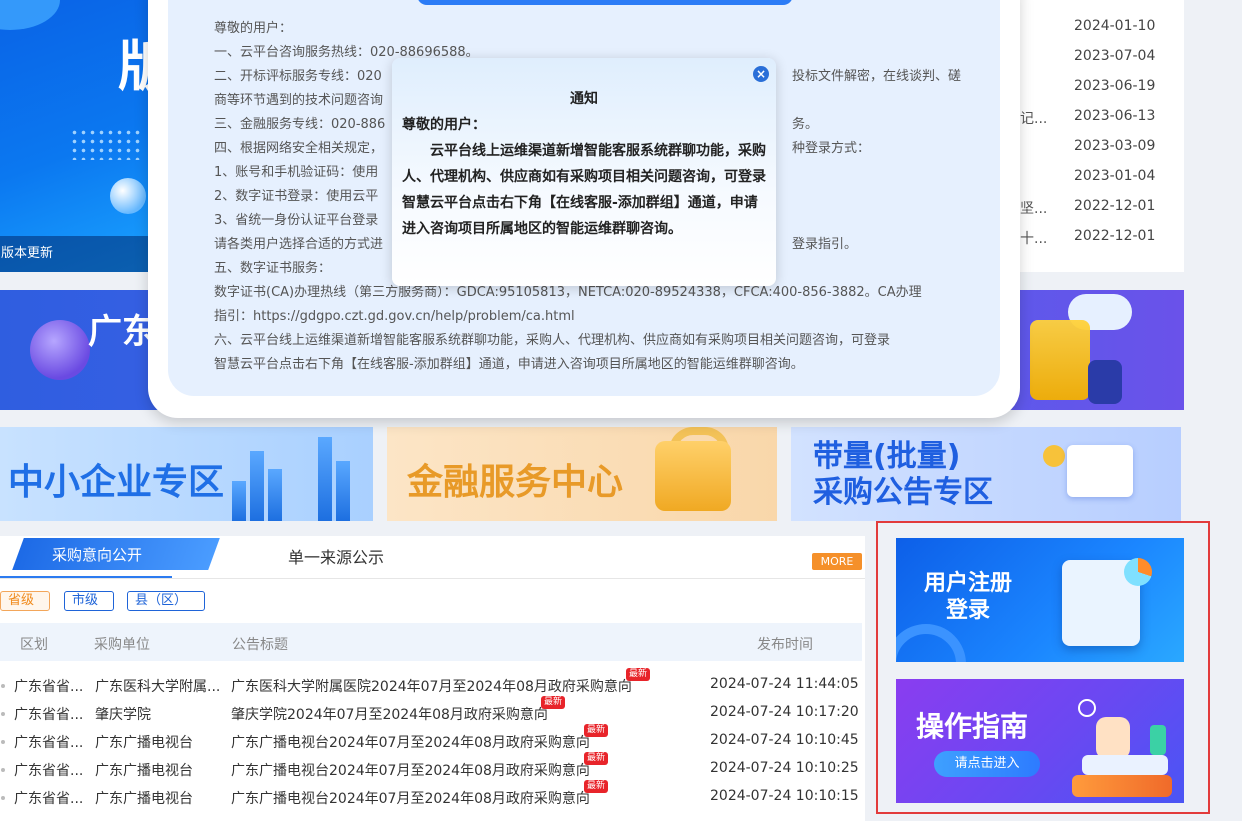 The height and width of the screenshot is (821, 1242). I want to click on news-item: 2024-01-10, so click(1102, 27).